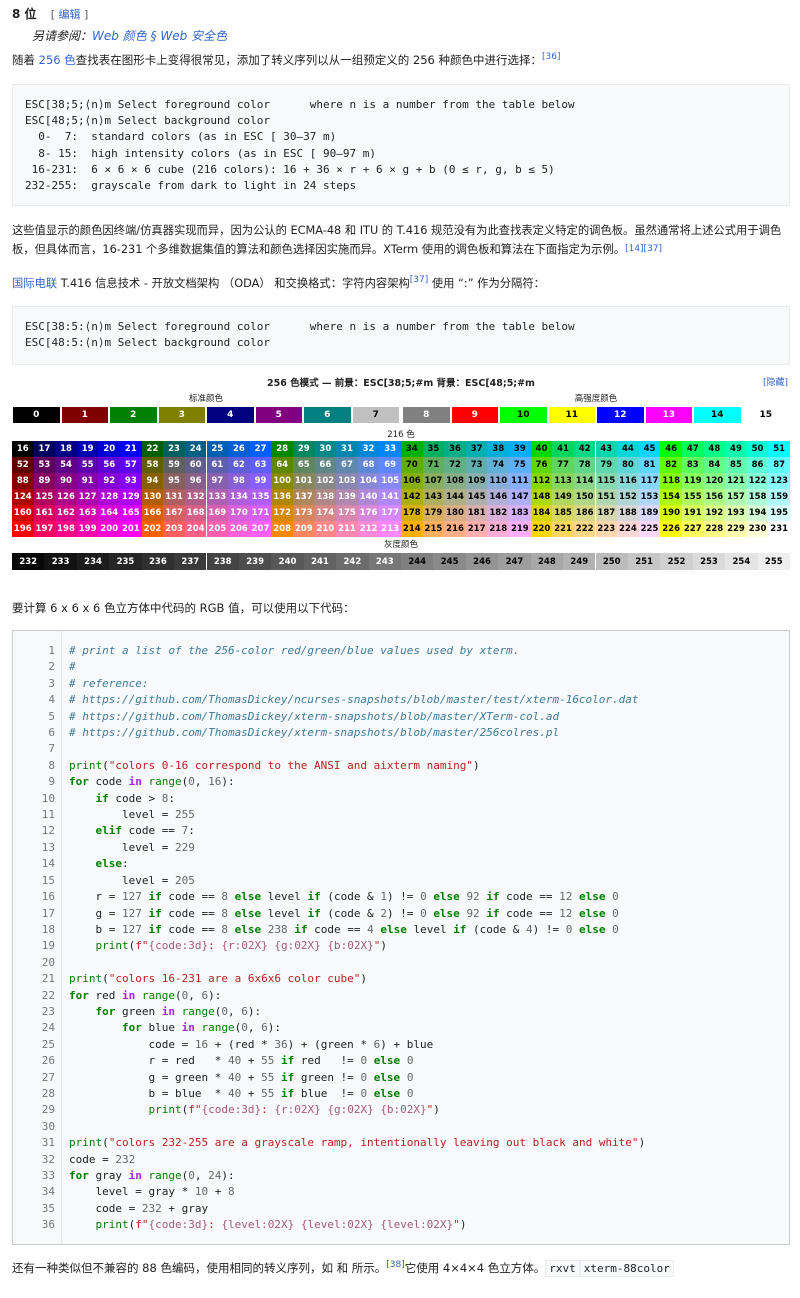 This screenshot has width=800, height=1298. I want to click on color-cell-36: 36, so click(455, 449).